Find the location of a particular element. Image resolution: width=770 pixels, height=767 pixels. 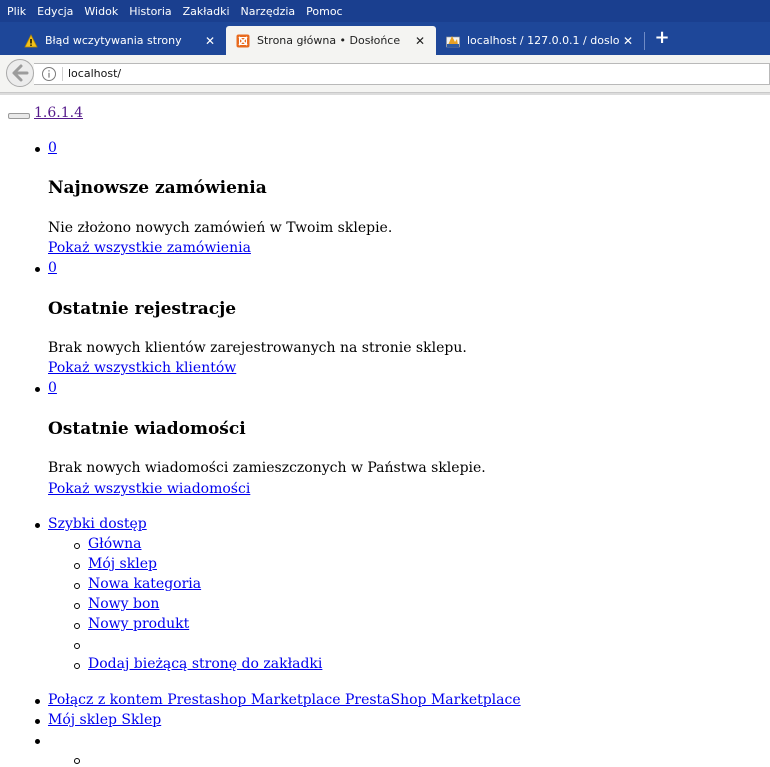

url-divider is located at coordinates (62, 74).